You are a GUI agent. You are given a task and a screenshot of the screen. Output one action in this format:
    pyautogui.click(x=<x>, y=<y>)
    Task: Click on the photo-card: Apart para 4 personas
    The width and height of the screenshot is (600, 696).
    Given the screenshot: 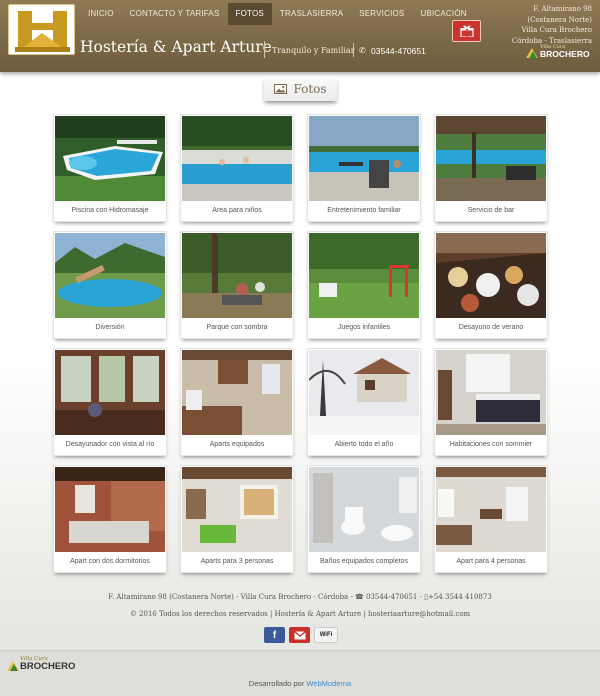 What is the action you would take?
    pyautogui.click(x=491, y=519)
    